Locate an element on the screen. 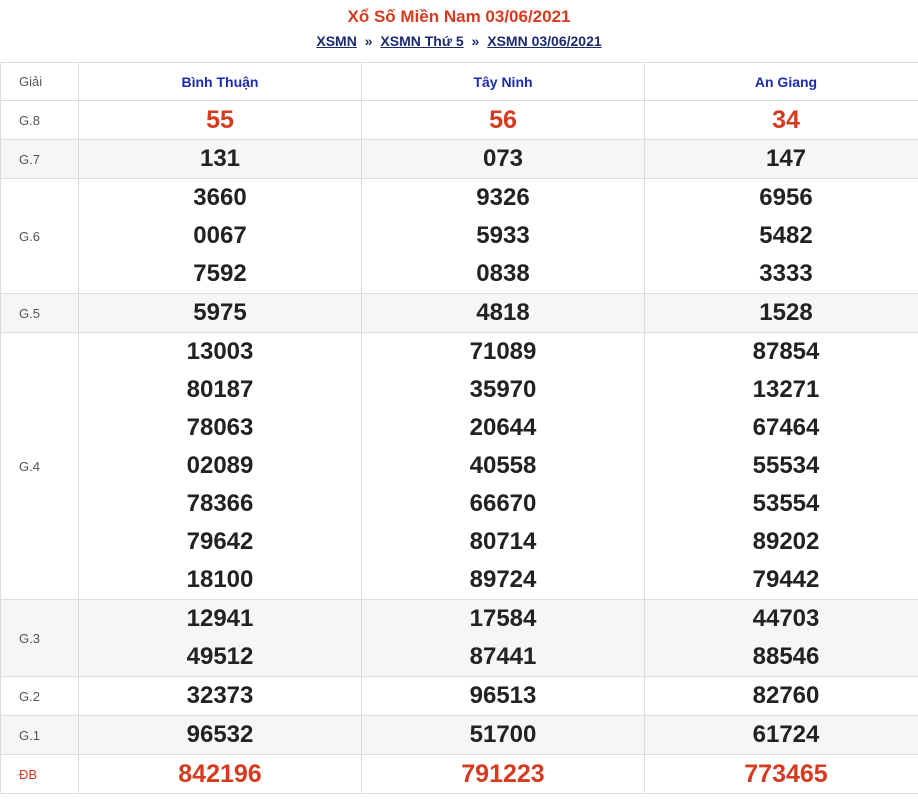  result-number: 3333 is located at coordinates (786, 273).